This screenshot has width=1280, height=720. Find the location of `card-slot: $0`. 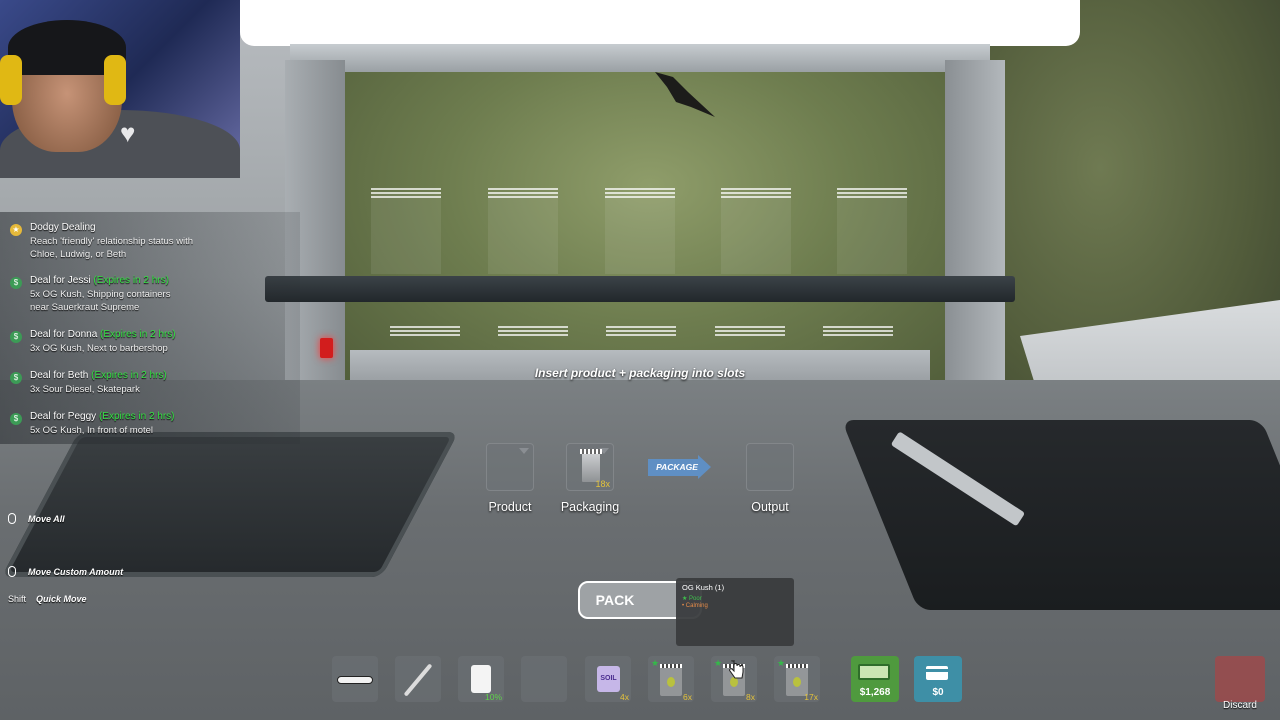

card-slot: $0 is located at coordinates (938, 679).